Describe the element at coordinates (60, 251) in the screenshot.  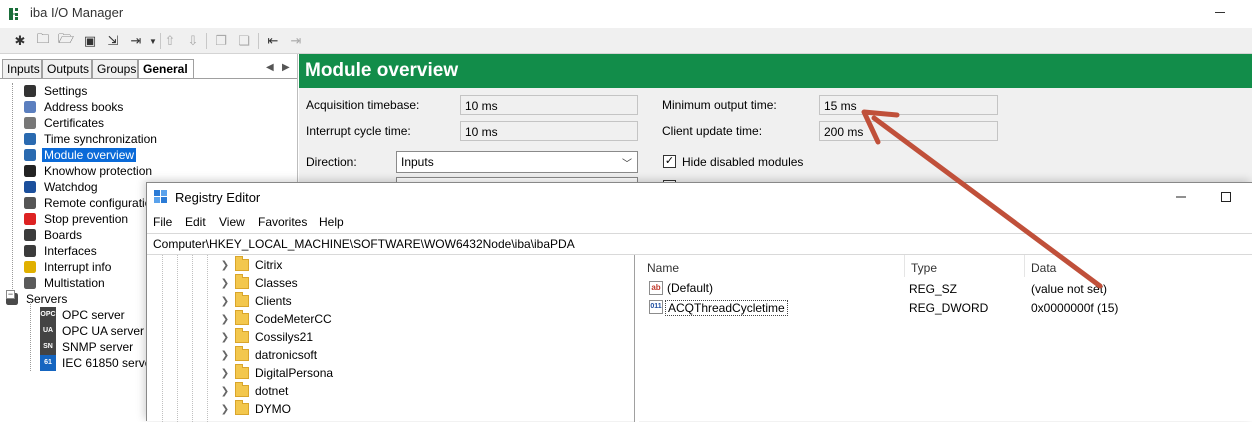
I see `tree-item-interfaces: Interfaces` at that location.